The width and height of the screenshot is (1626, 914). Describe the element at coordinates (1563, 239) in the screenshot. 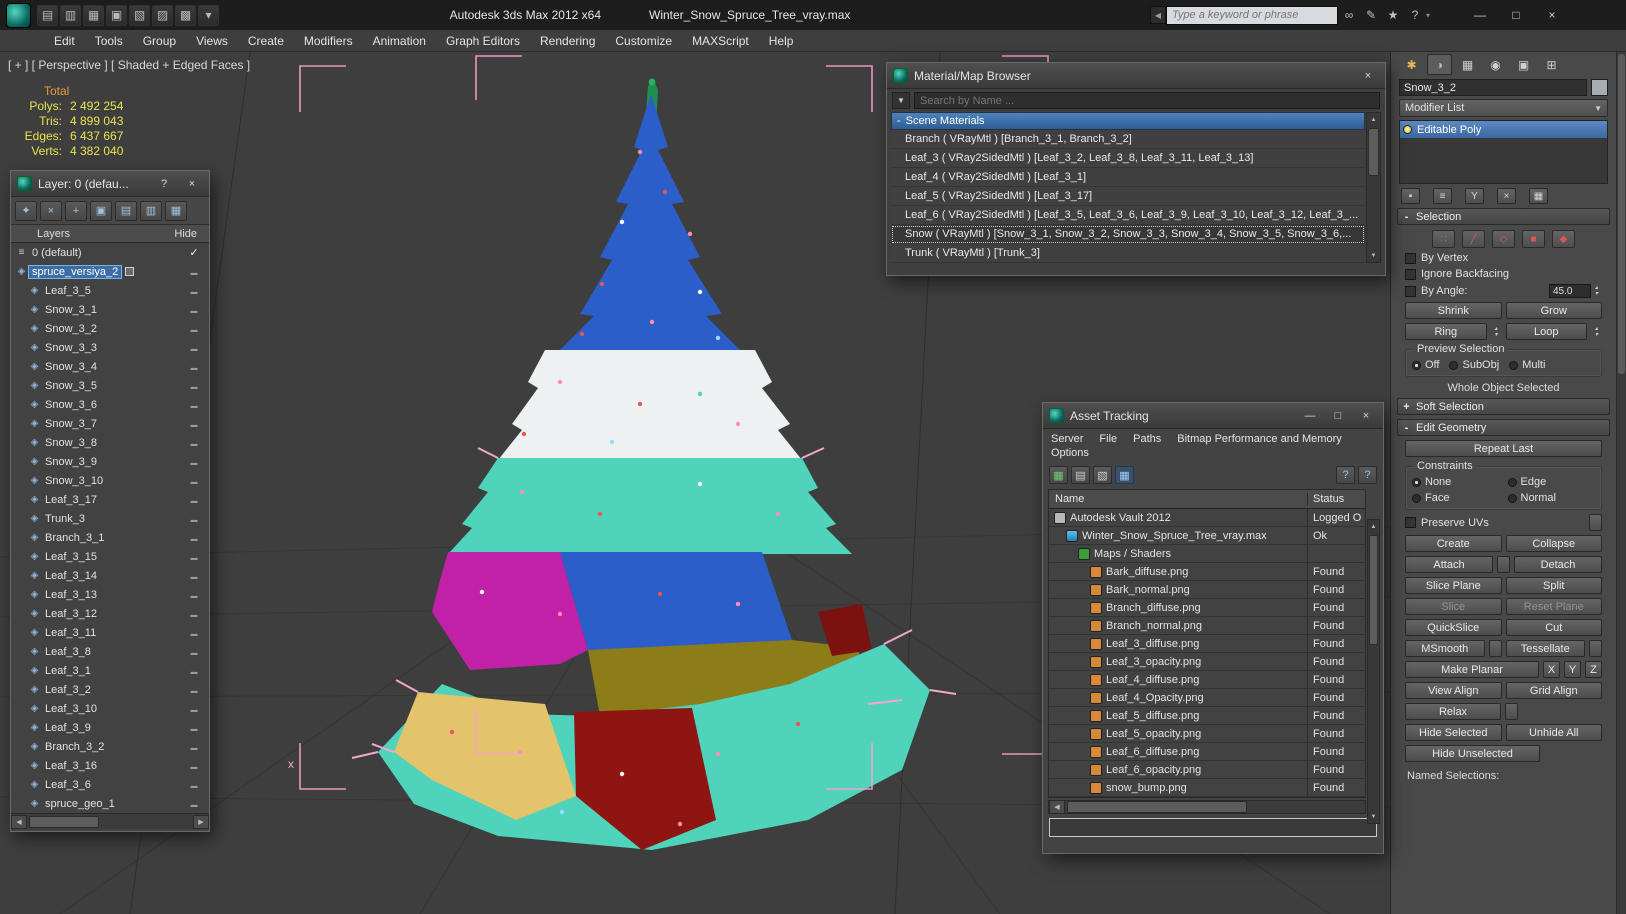

I see `element-mode-icon: ◆` at that location.